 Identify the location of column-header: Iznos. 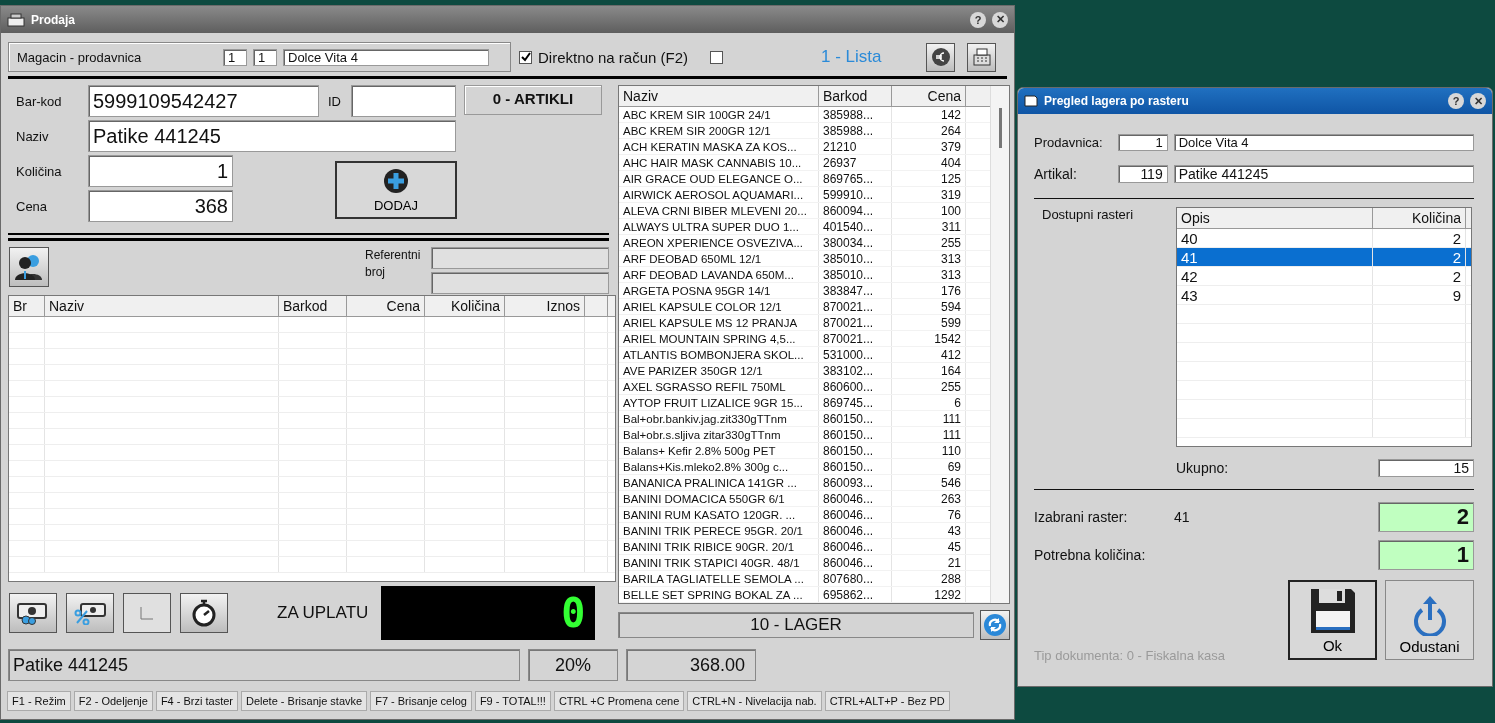
(545, 306).